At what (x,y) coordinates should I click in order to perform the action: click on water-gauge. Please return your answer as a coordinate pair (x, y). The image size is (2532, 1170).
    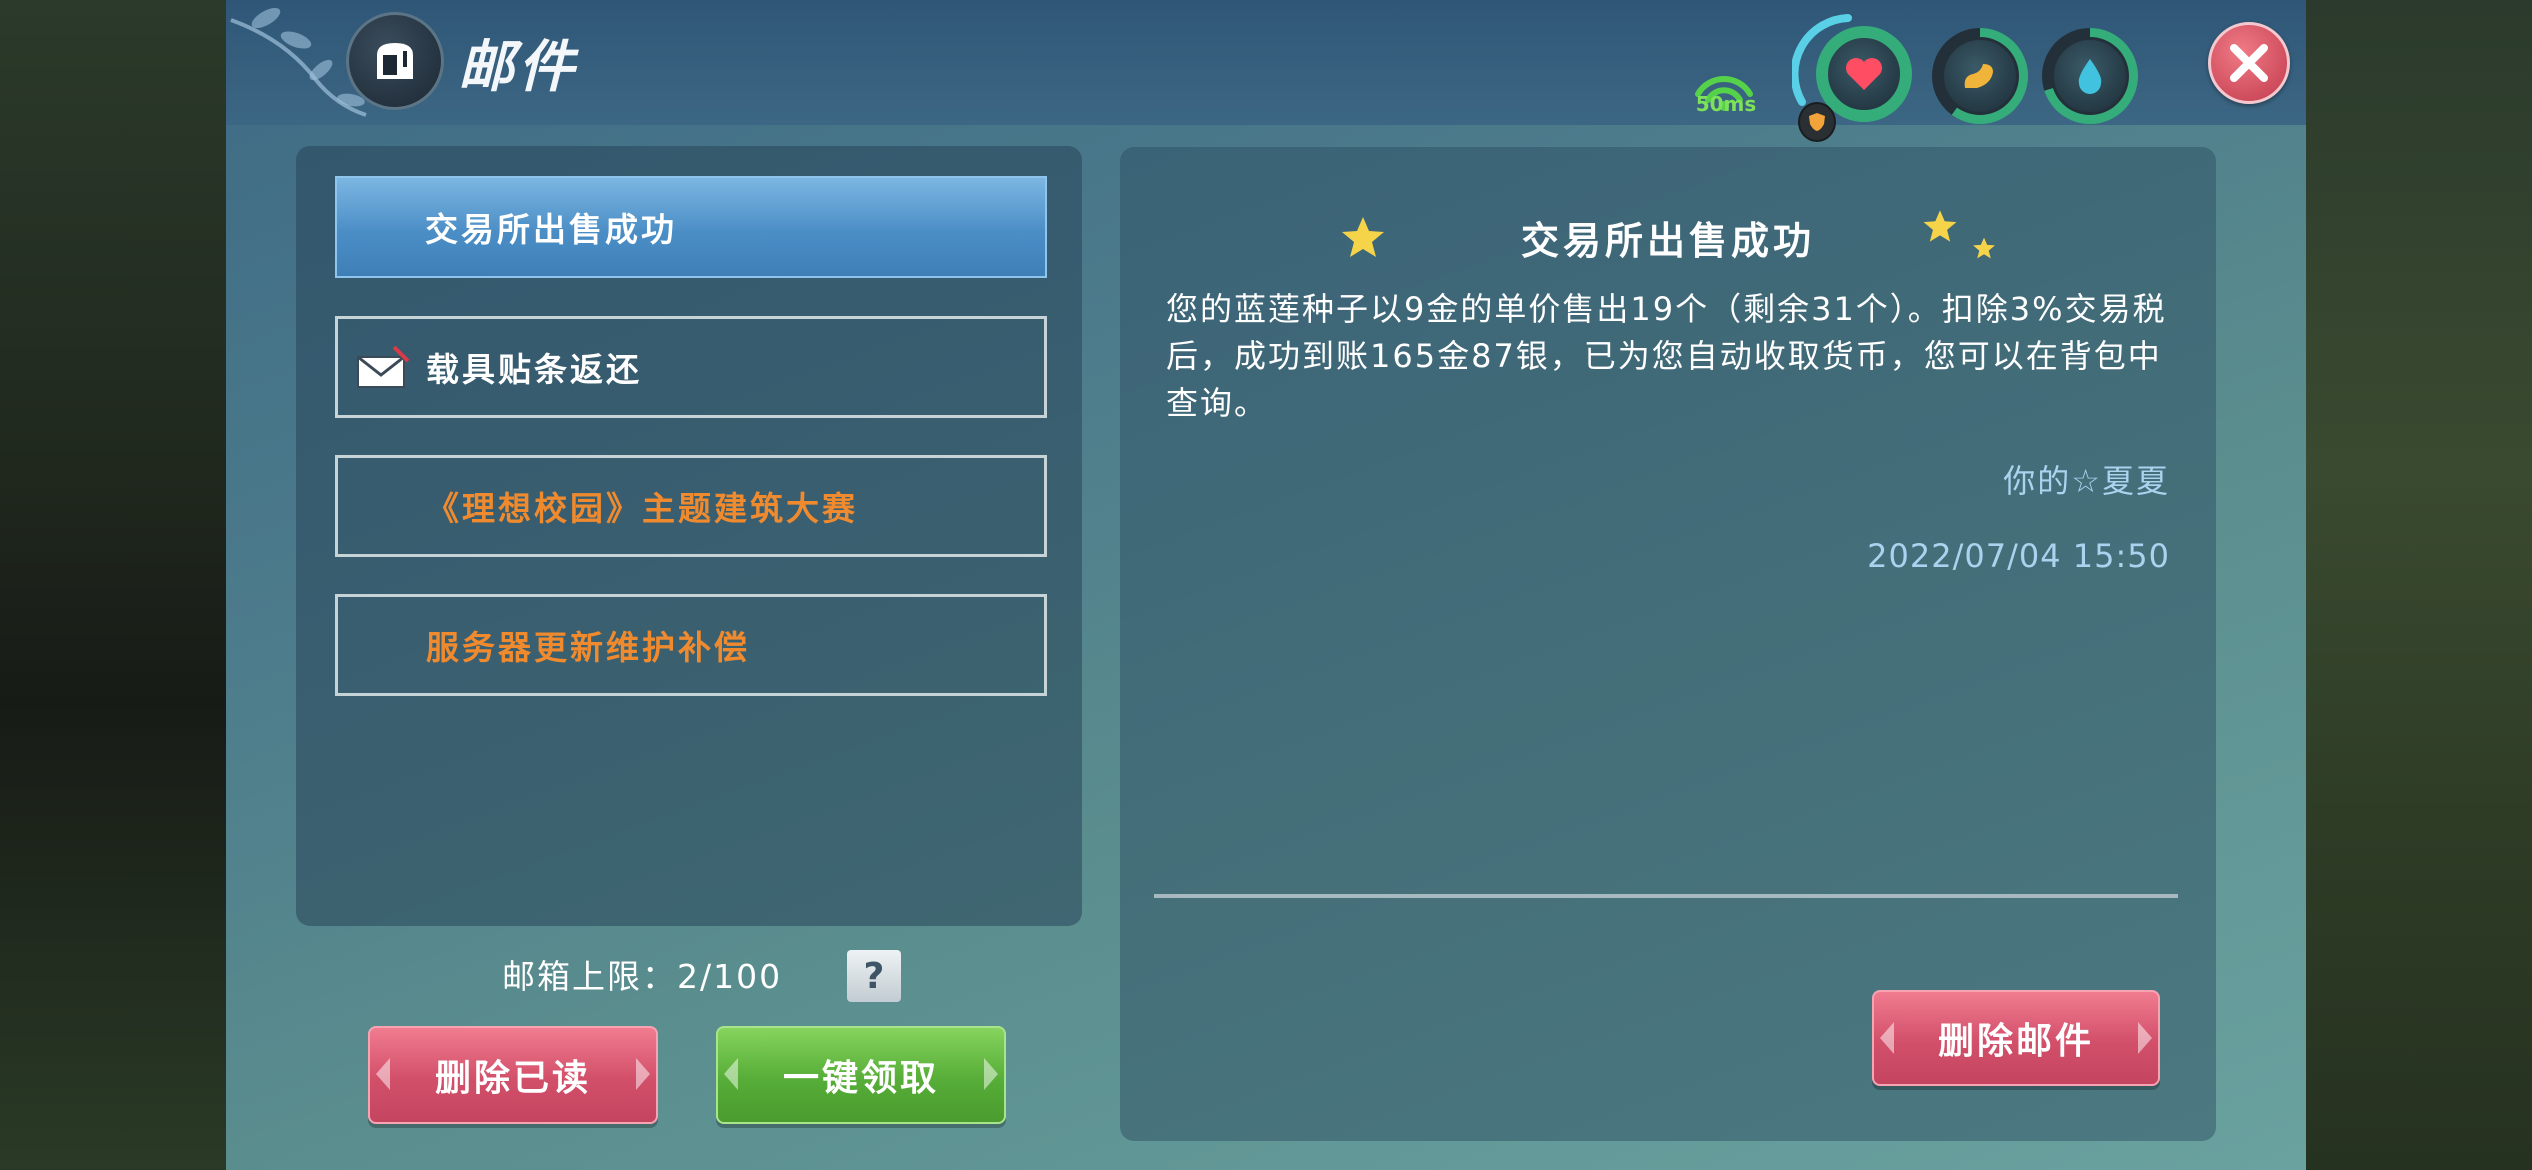
    Looking at the image, I should click on (2090, 76).